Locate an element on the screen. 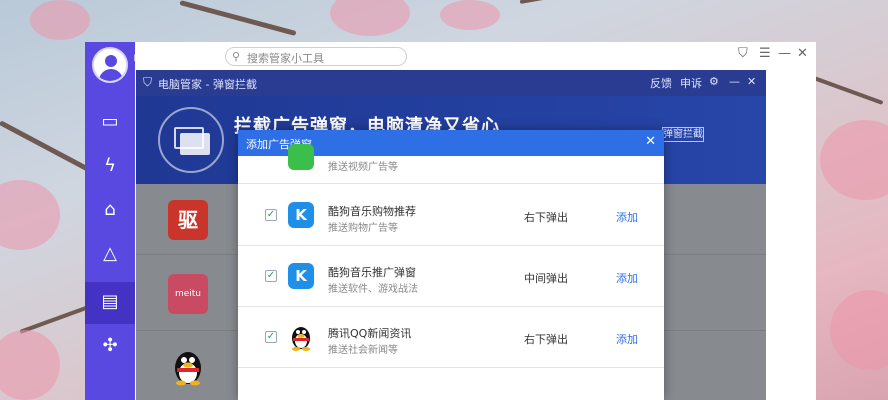  search-placeholder: 搜索管家小工具 is located at coordinates (285, 58).